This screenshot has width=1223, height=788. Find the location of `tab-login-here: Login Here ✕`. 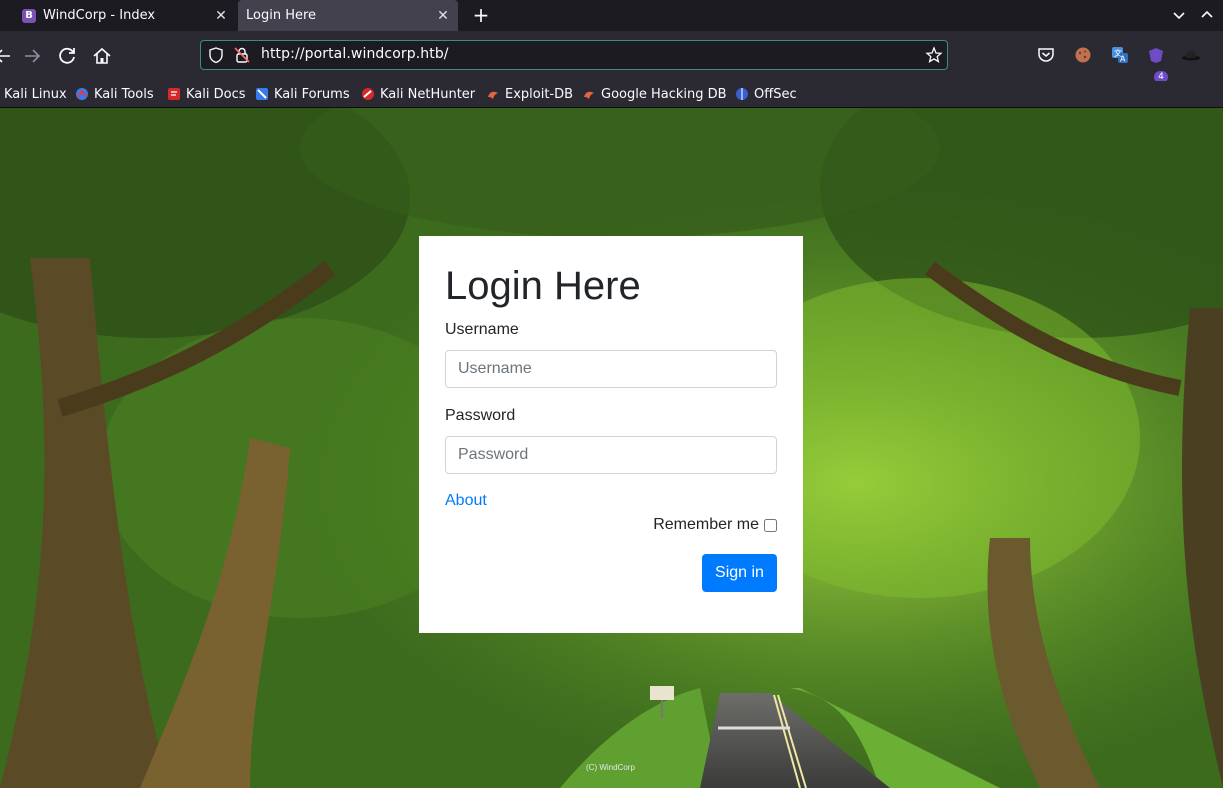

tab-login-here: Login Here ✕ is located at coordinates (348, 15).